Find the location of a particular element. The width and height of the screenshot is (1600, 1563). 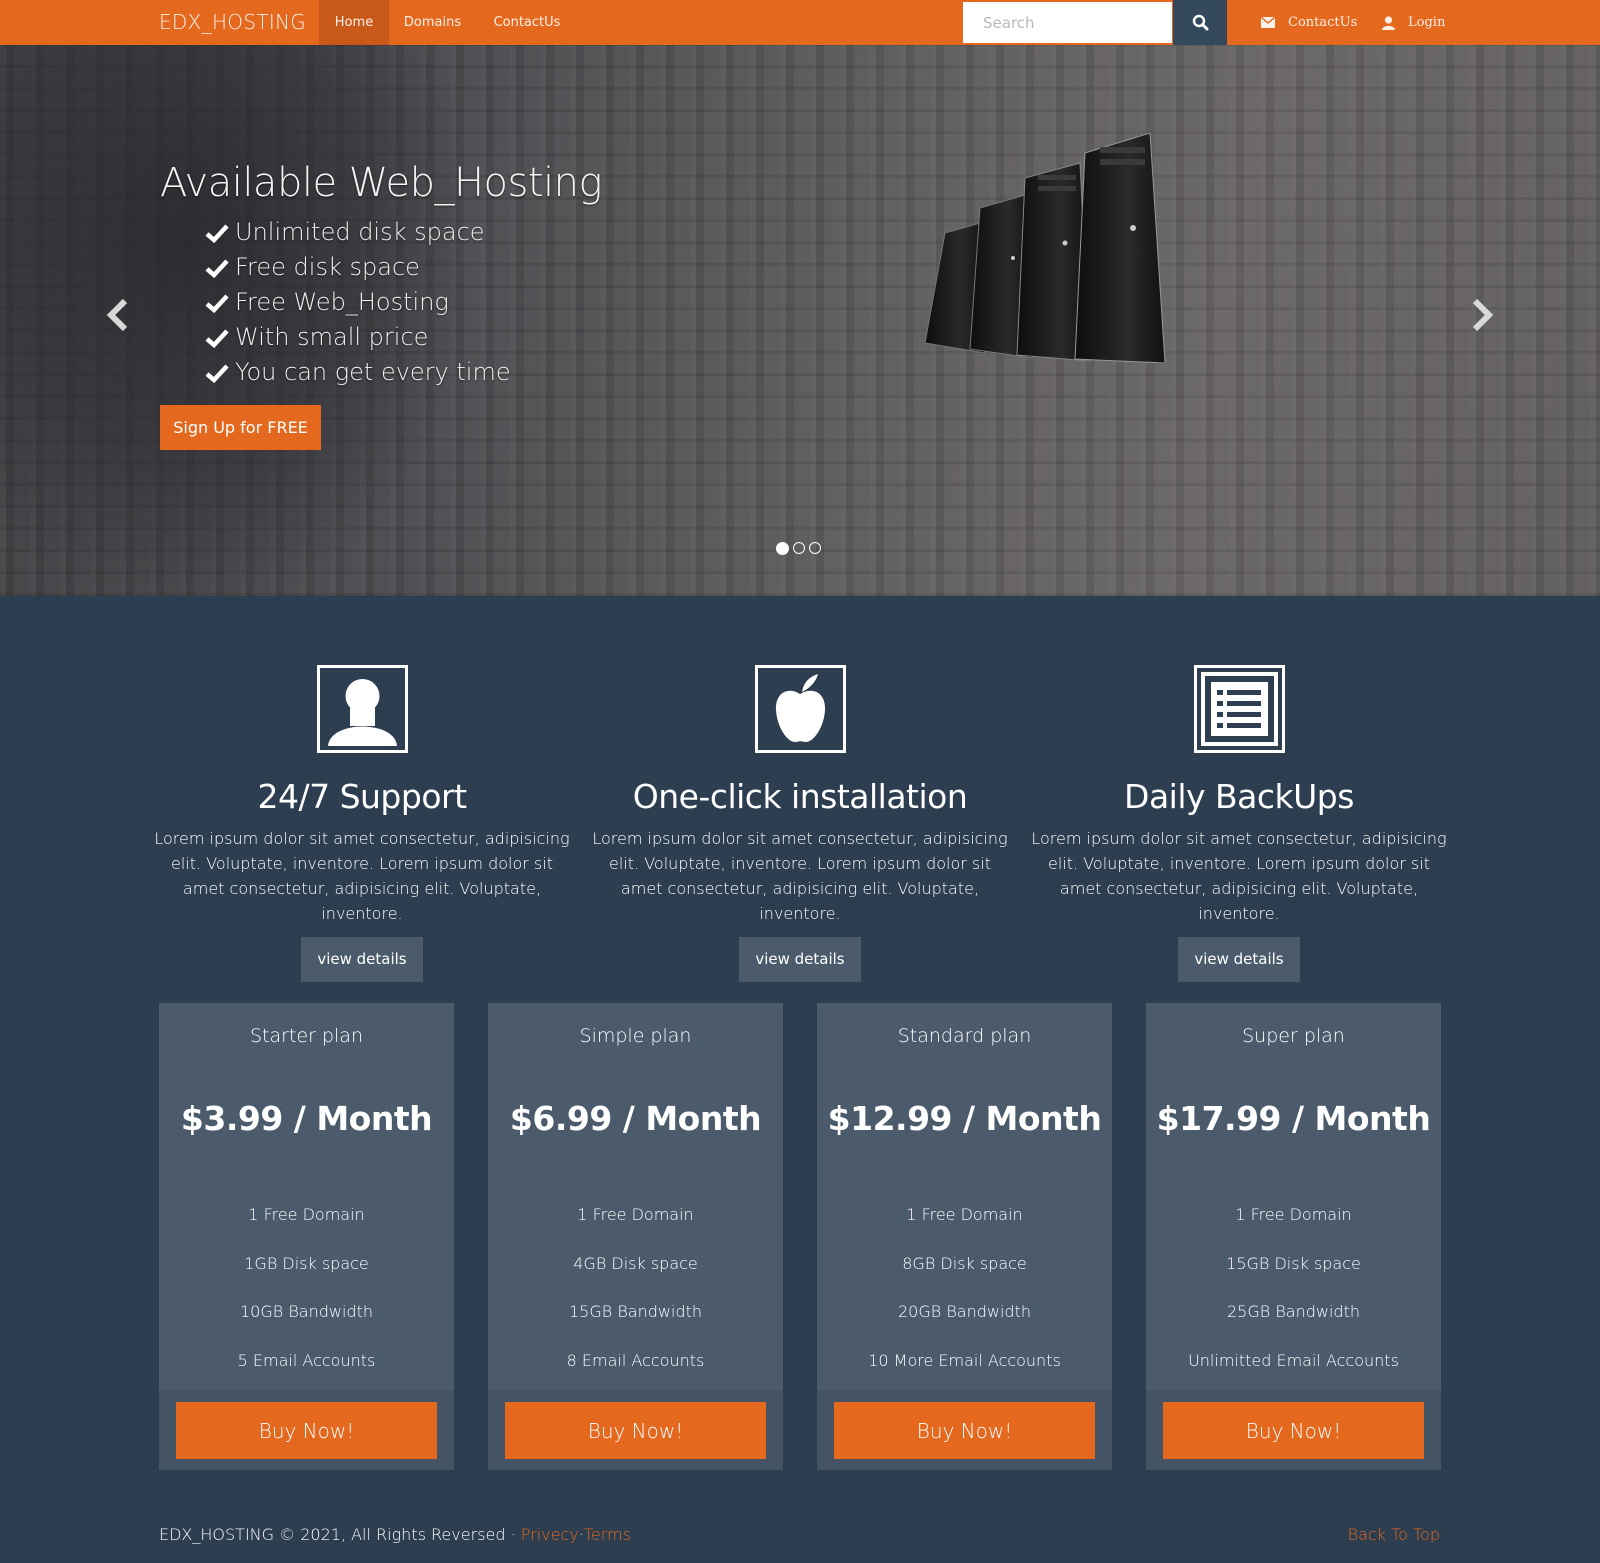

plan-feature: 5 Email Accounts is located at coordinates (306, 1360).